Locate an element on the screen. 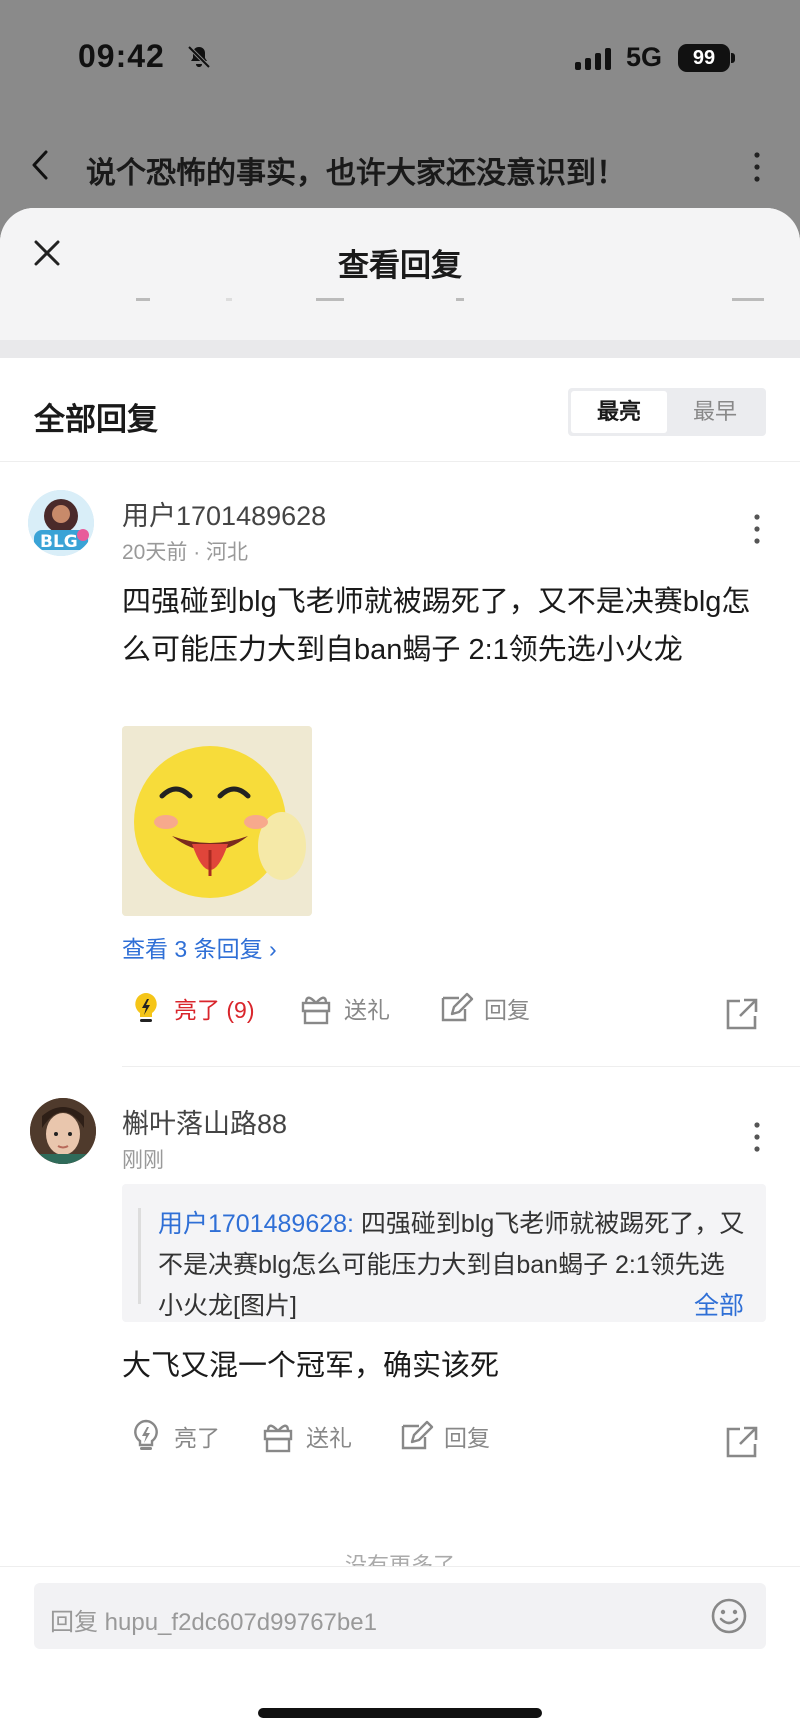 This screenshot has height=1734, width=800. sheet-header: 查看回复 is located at coordinates (400, 274).